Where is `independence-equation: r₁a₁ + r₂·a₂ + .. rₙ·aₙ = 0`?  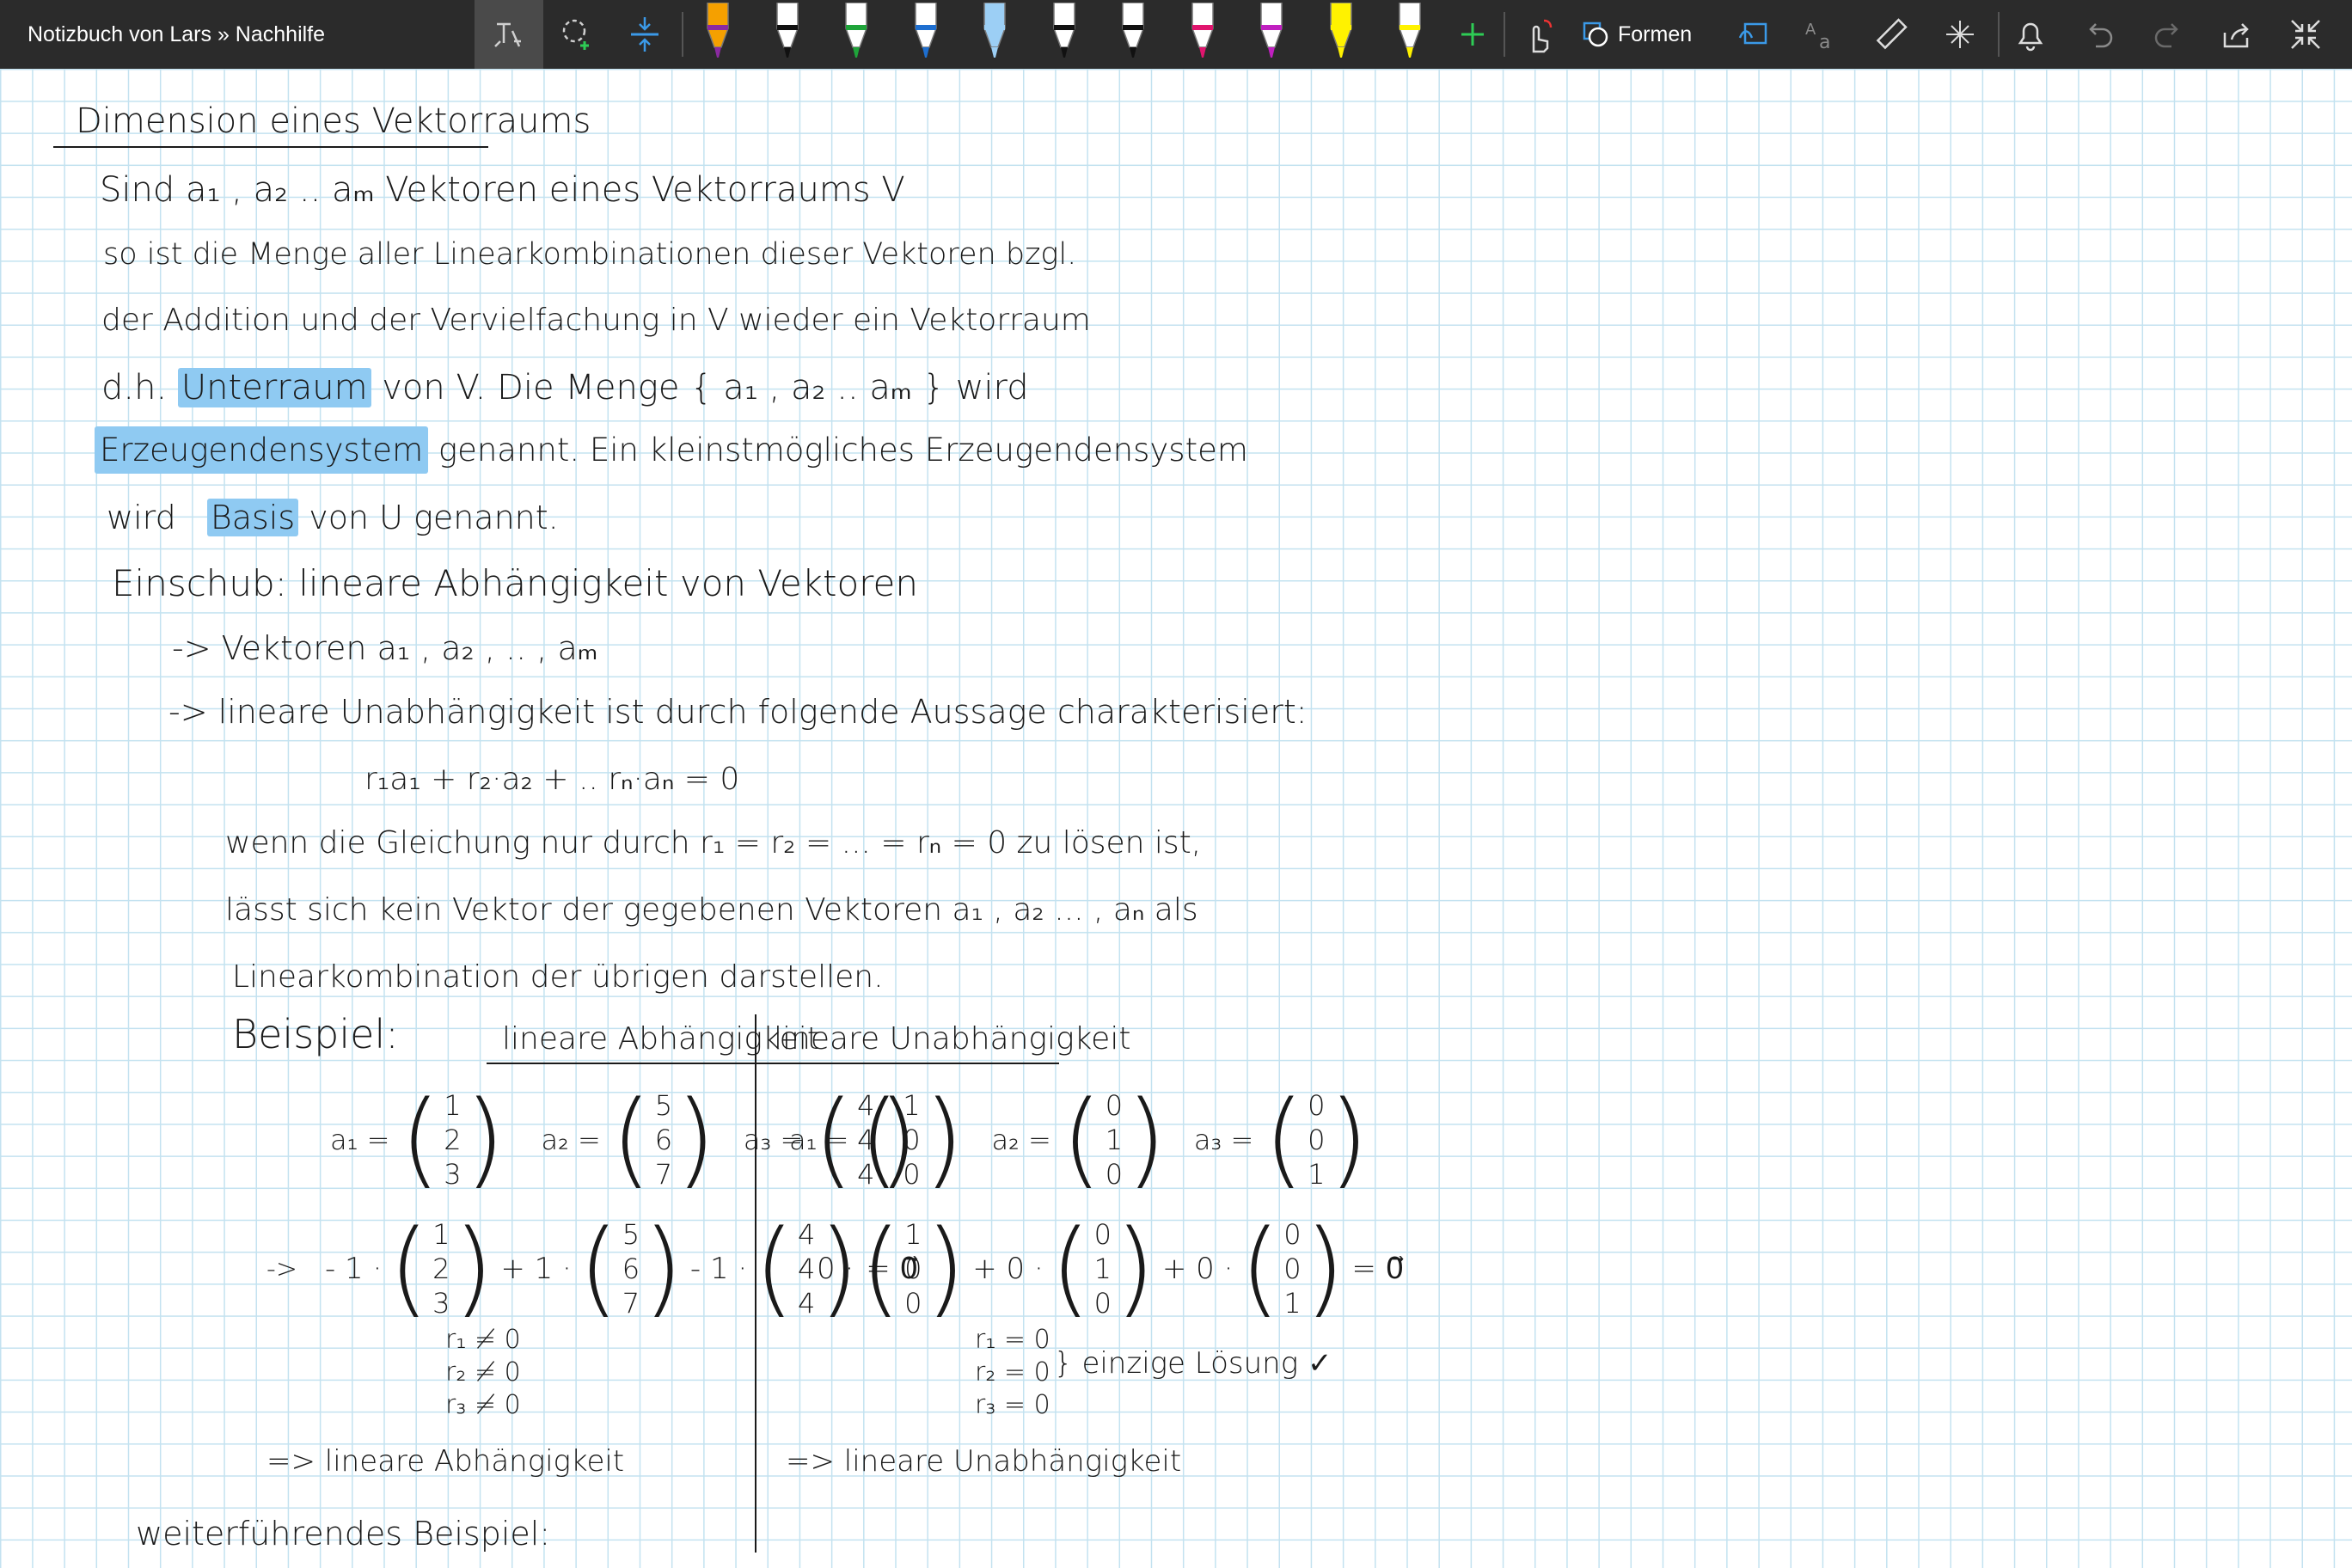 independence-equation: r₁a₁ + r₂·a₂ + .. rₙ·aₙ = 0 is located at coordinates (552, 779).